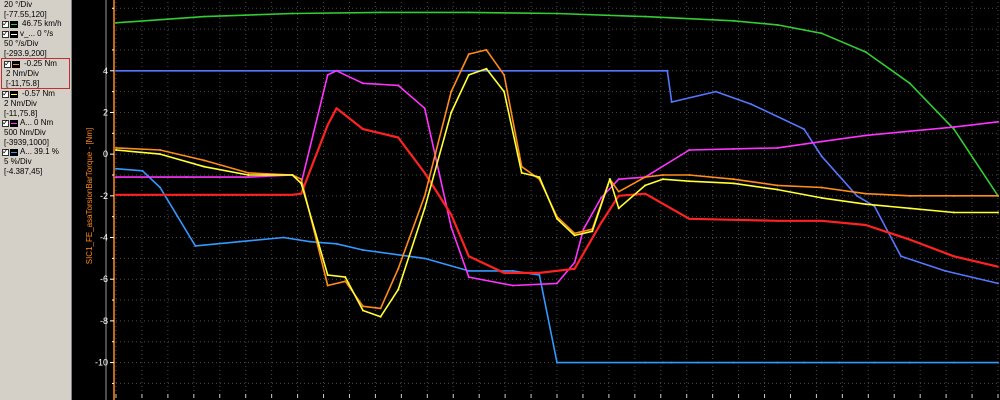 The image size is (1000, 400). Describe the element at coordinates (104, 279) in the screenshot. I see `y-tick-label: -6` at that location.